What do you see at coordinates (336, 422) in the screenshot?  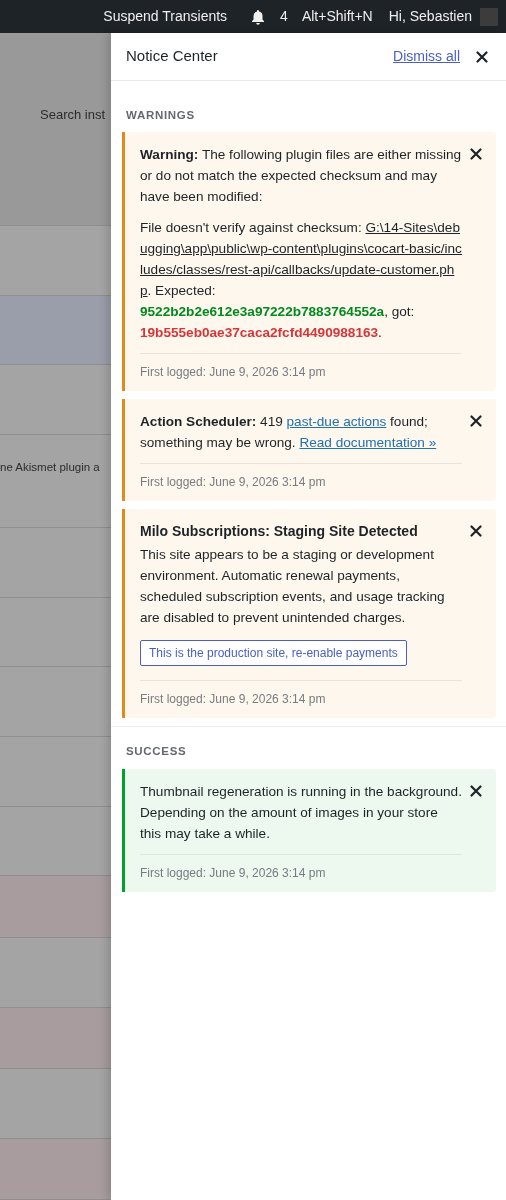 I see `notice-link: past-due actions` at bounding box center [336, 422].